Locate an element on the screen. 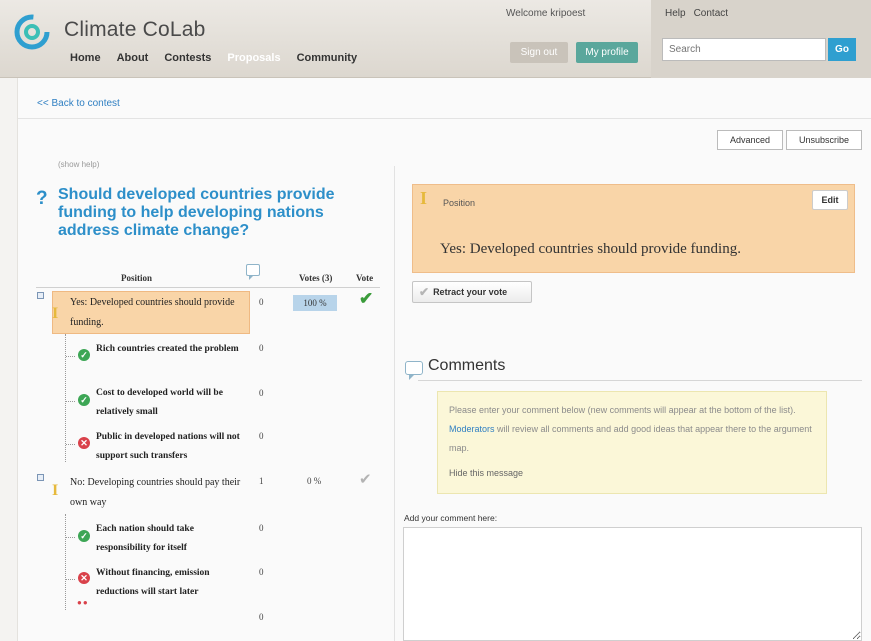 The width and height of the screenshot is (871, 641). my-profile-button: My profile is located at coordinates (607, 52).